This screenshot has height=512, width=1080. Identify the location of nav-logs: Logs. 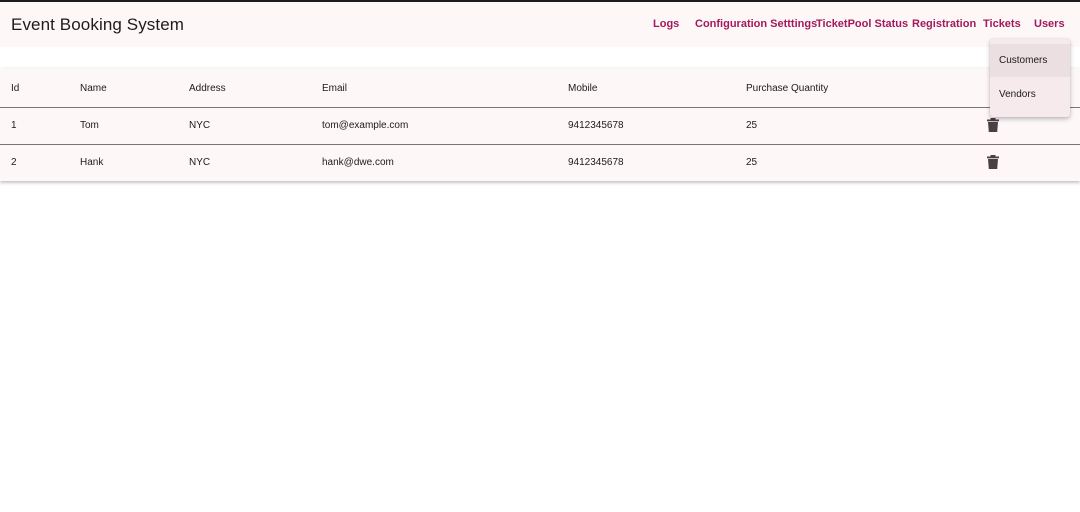
(666, 26).